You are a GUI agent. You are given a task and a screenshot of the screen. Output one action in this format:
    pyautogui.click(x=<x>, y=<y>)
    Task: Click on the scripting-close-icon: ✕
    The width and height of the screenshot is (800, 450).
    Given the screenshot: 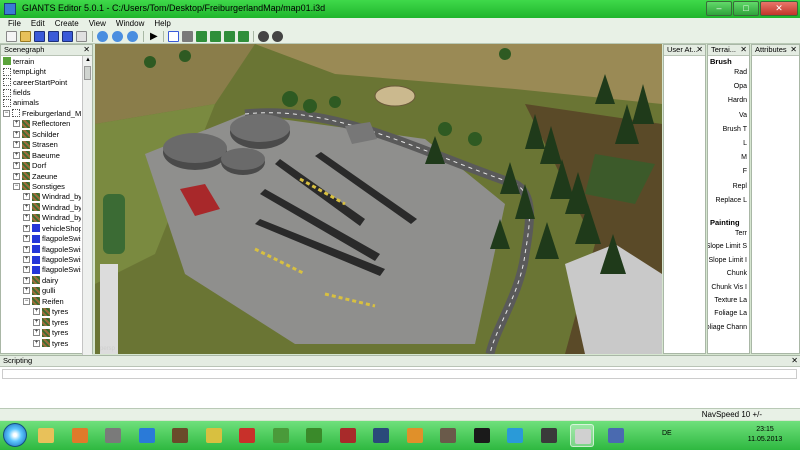 What is the action you would take?
    pyautogui.click(x=794, y=361)
    